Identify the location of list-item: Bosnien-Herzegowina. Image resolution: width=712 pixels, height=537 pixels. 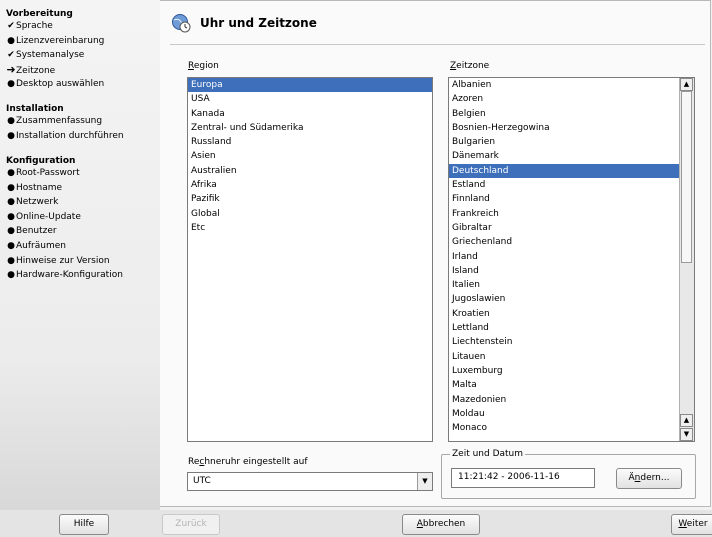
(564, 128).